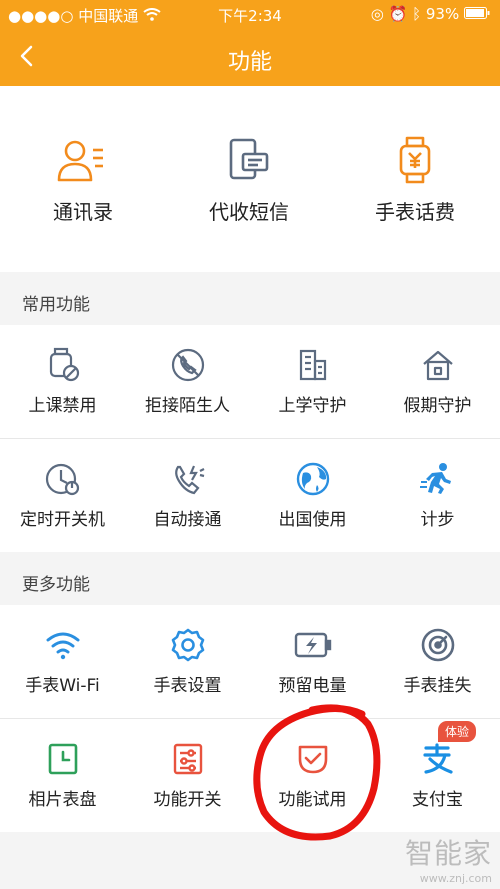  I want to click on phone-auto-icon, so click(189, 480).